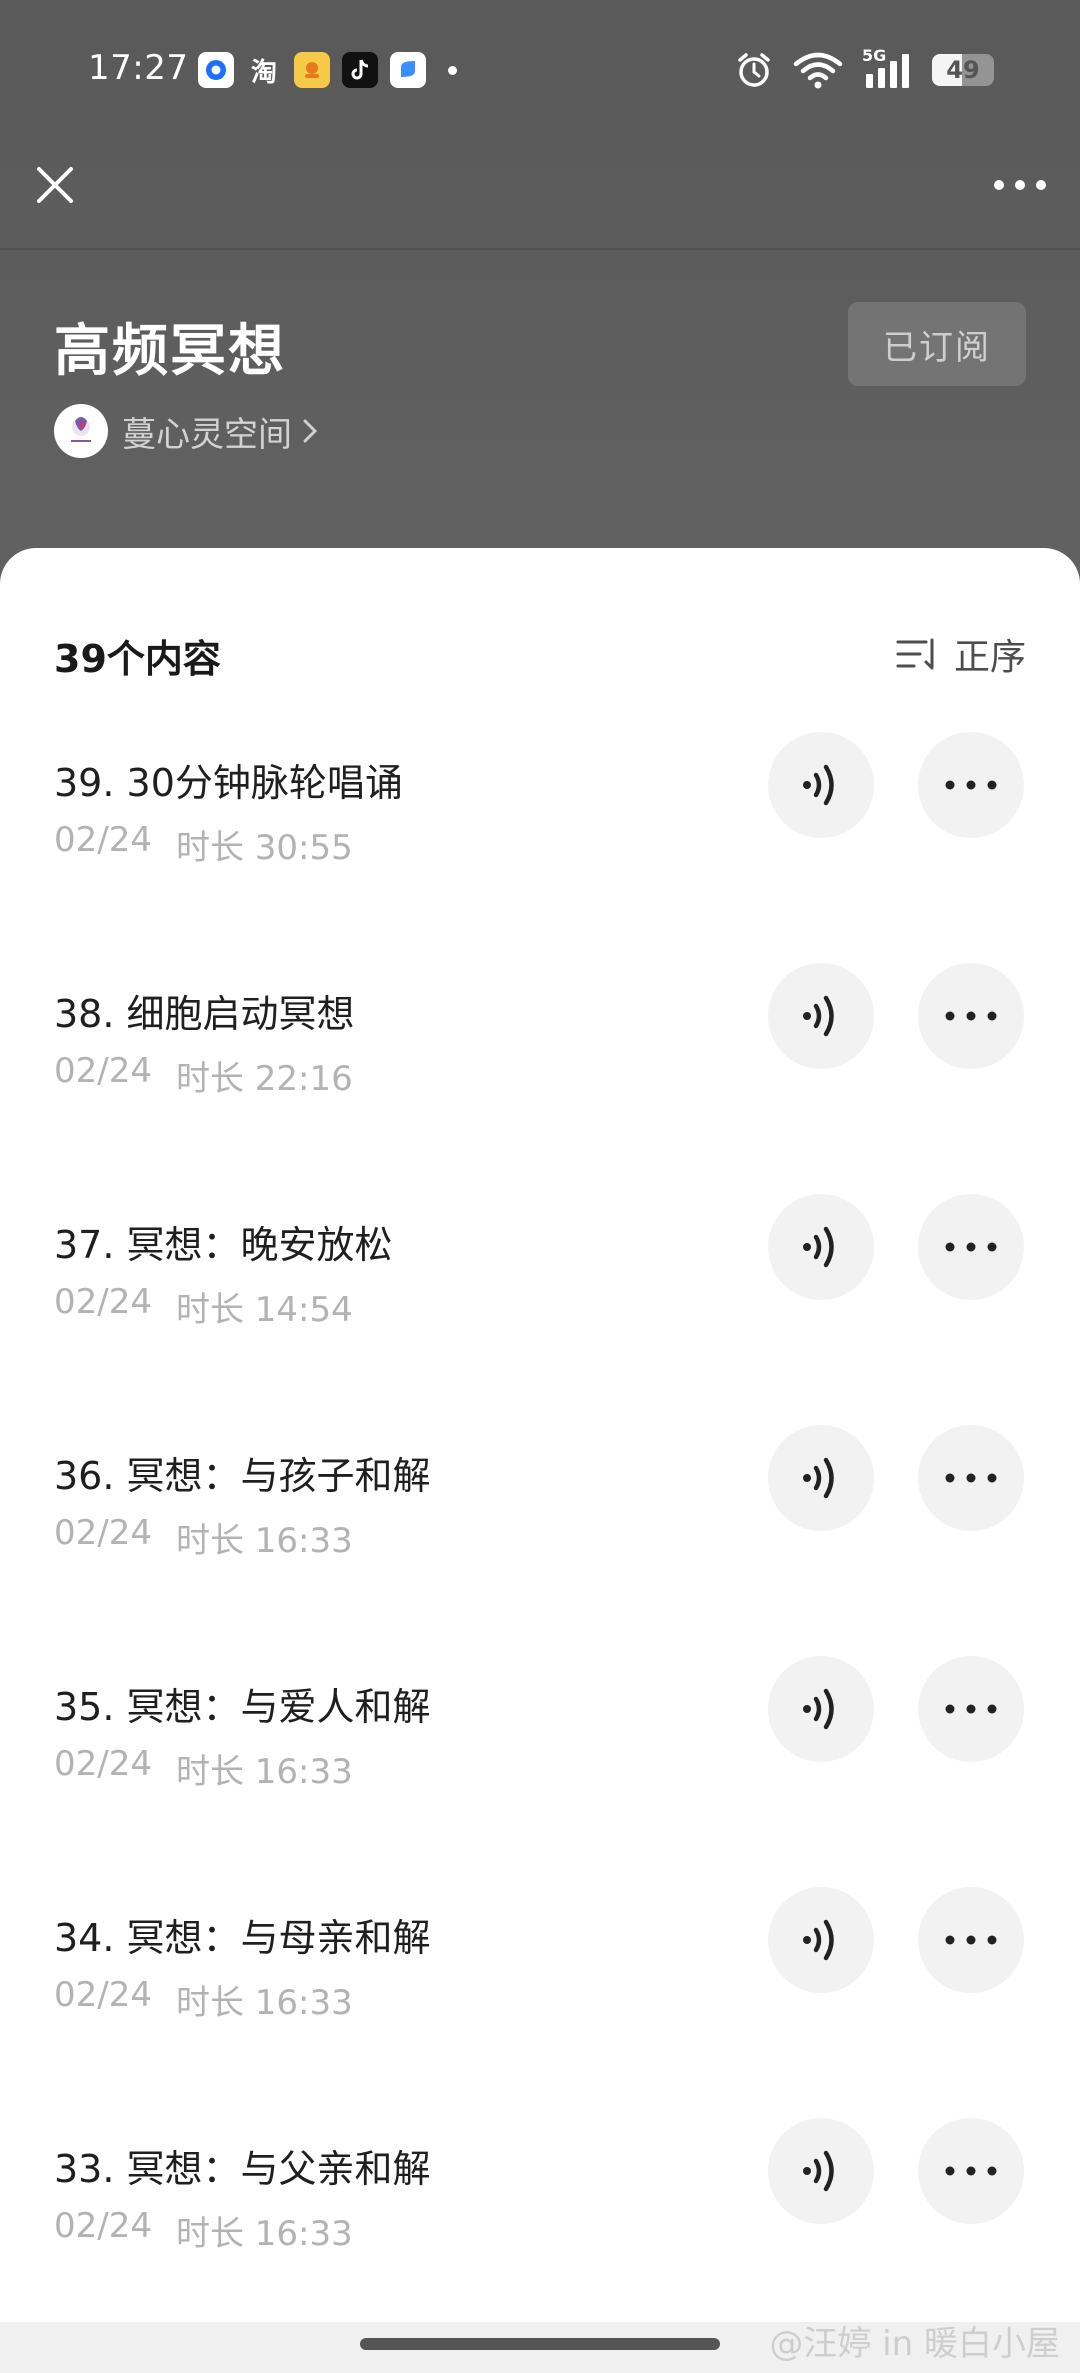  Describe the element at coordinates (408, 70) in the screenshot. I see `blue-app-icon` at that location.